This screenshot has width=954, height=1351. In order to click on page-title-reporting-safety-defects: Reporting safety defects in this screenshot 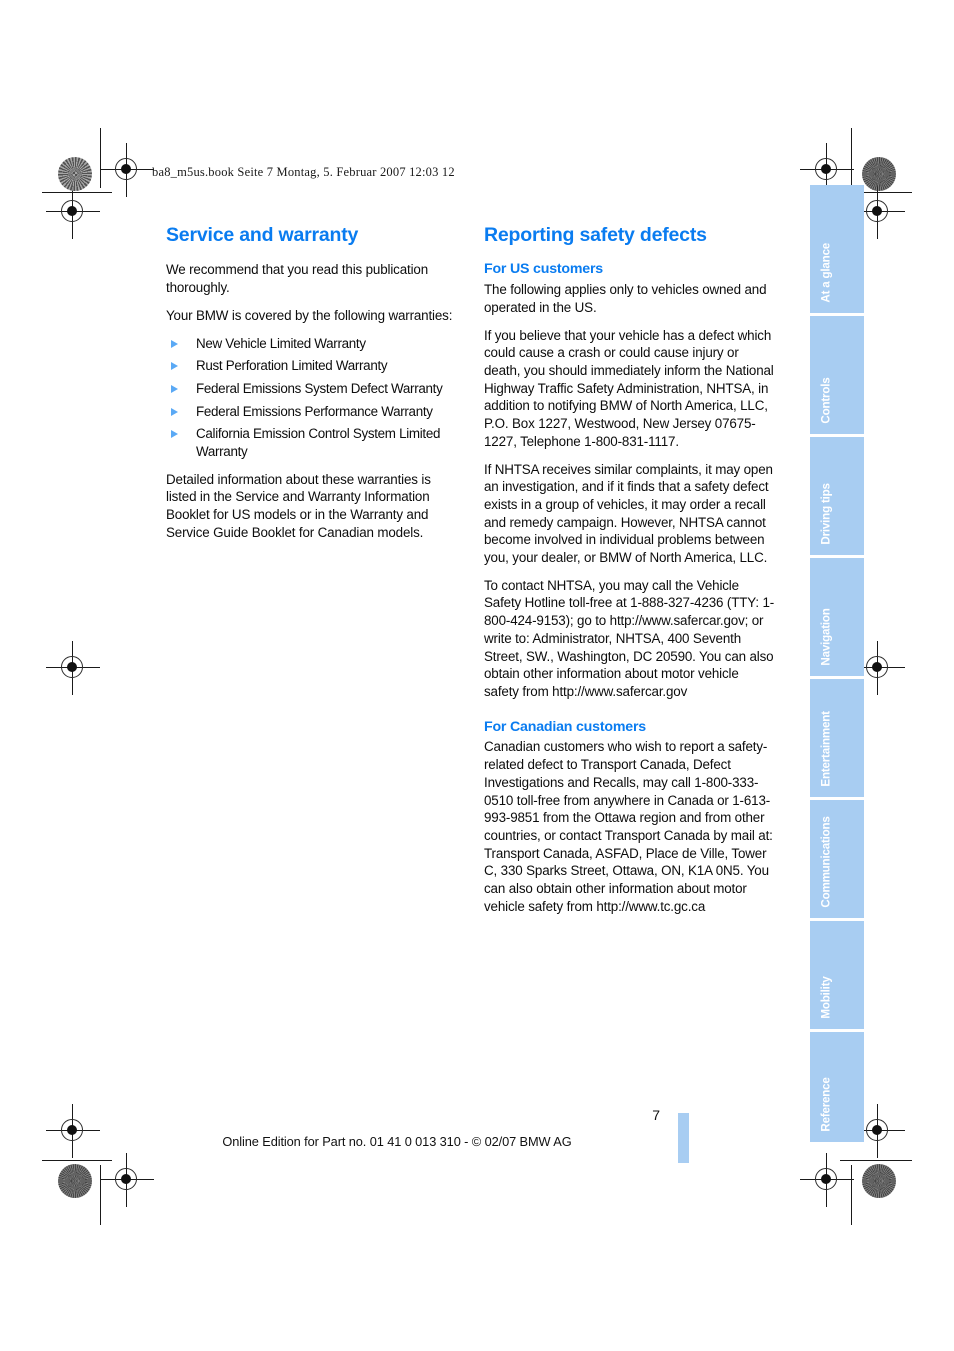, I will do `click(595, 235)`.